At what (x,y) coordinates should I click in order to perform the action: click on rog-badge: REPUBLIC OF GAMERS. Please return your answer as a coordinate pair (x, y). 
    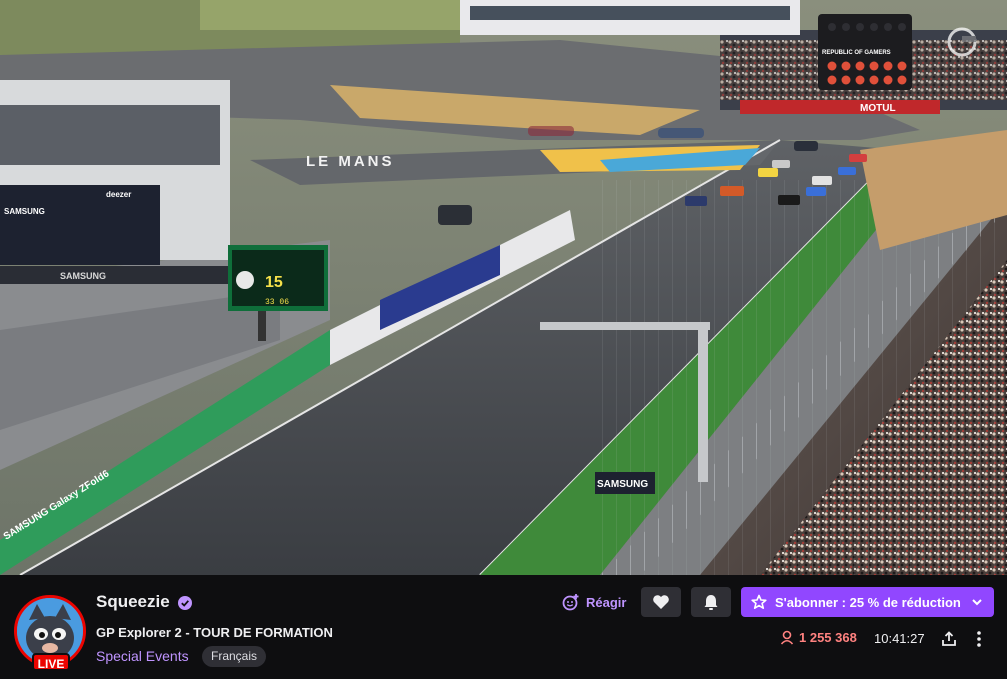
    Looking at the image, I should click on (856, 53).